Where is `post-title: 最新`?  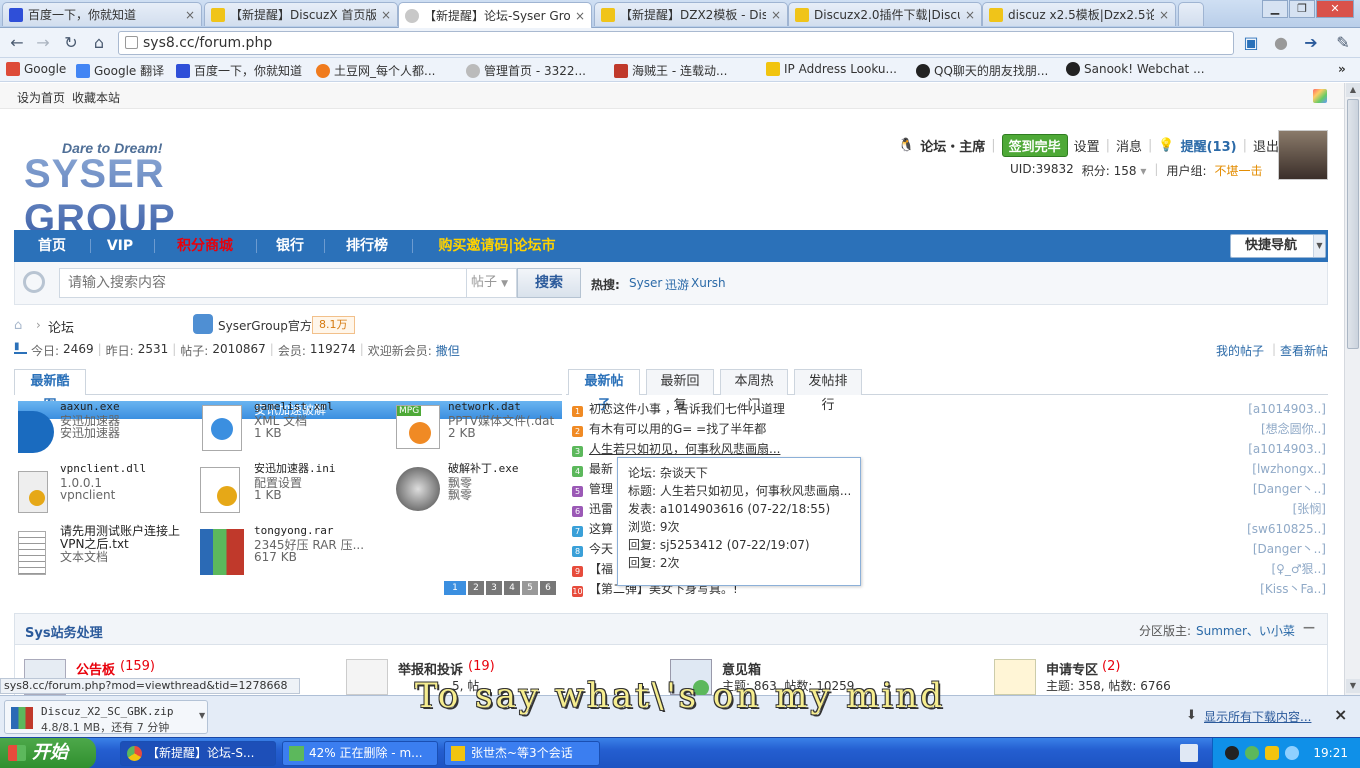 post-title: 最新 is located at coordinates (601, 469).